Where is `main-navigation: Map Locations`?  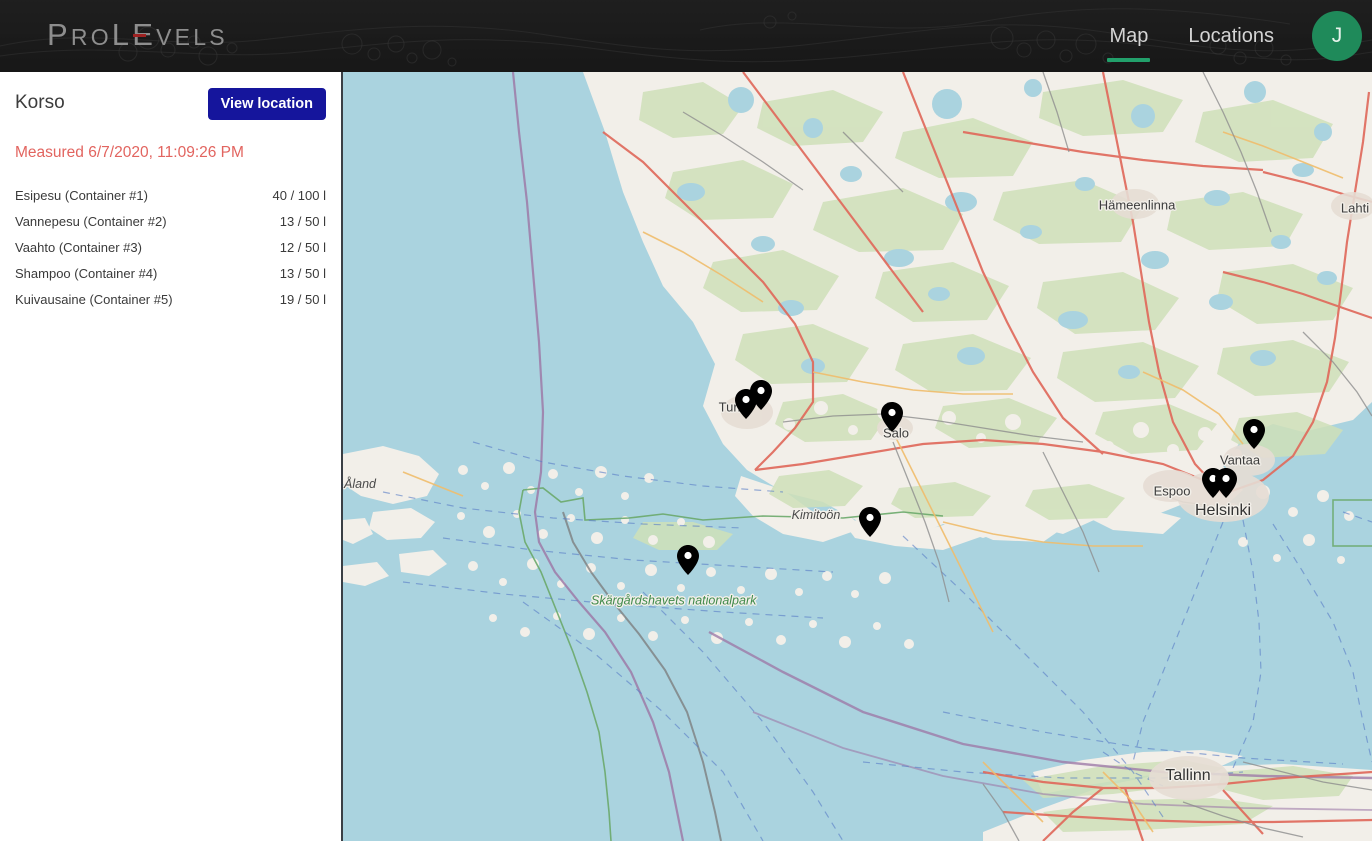 main-navigation: Map Locations is located at coordinates (1191, 36).